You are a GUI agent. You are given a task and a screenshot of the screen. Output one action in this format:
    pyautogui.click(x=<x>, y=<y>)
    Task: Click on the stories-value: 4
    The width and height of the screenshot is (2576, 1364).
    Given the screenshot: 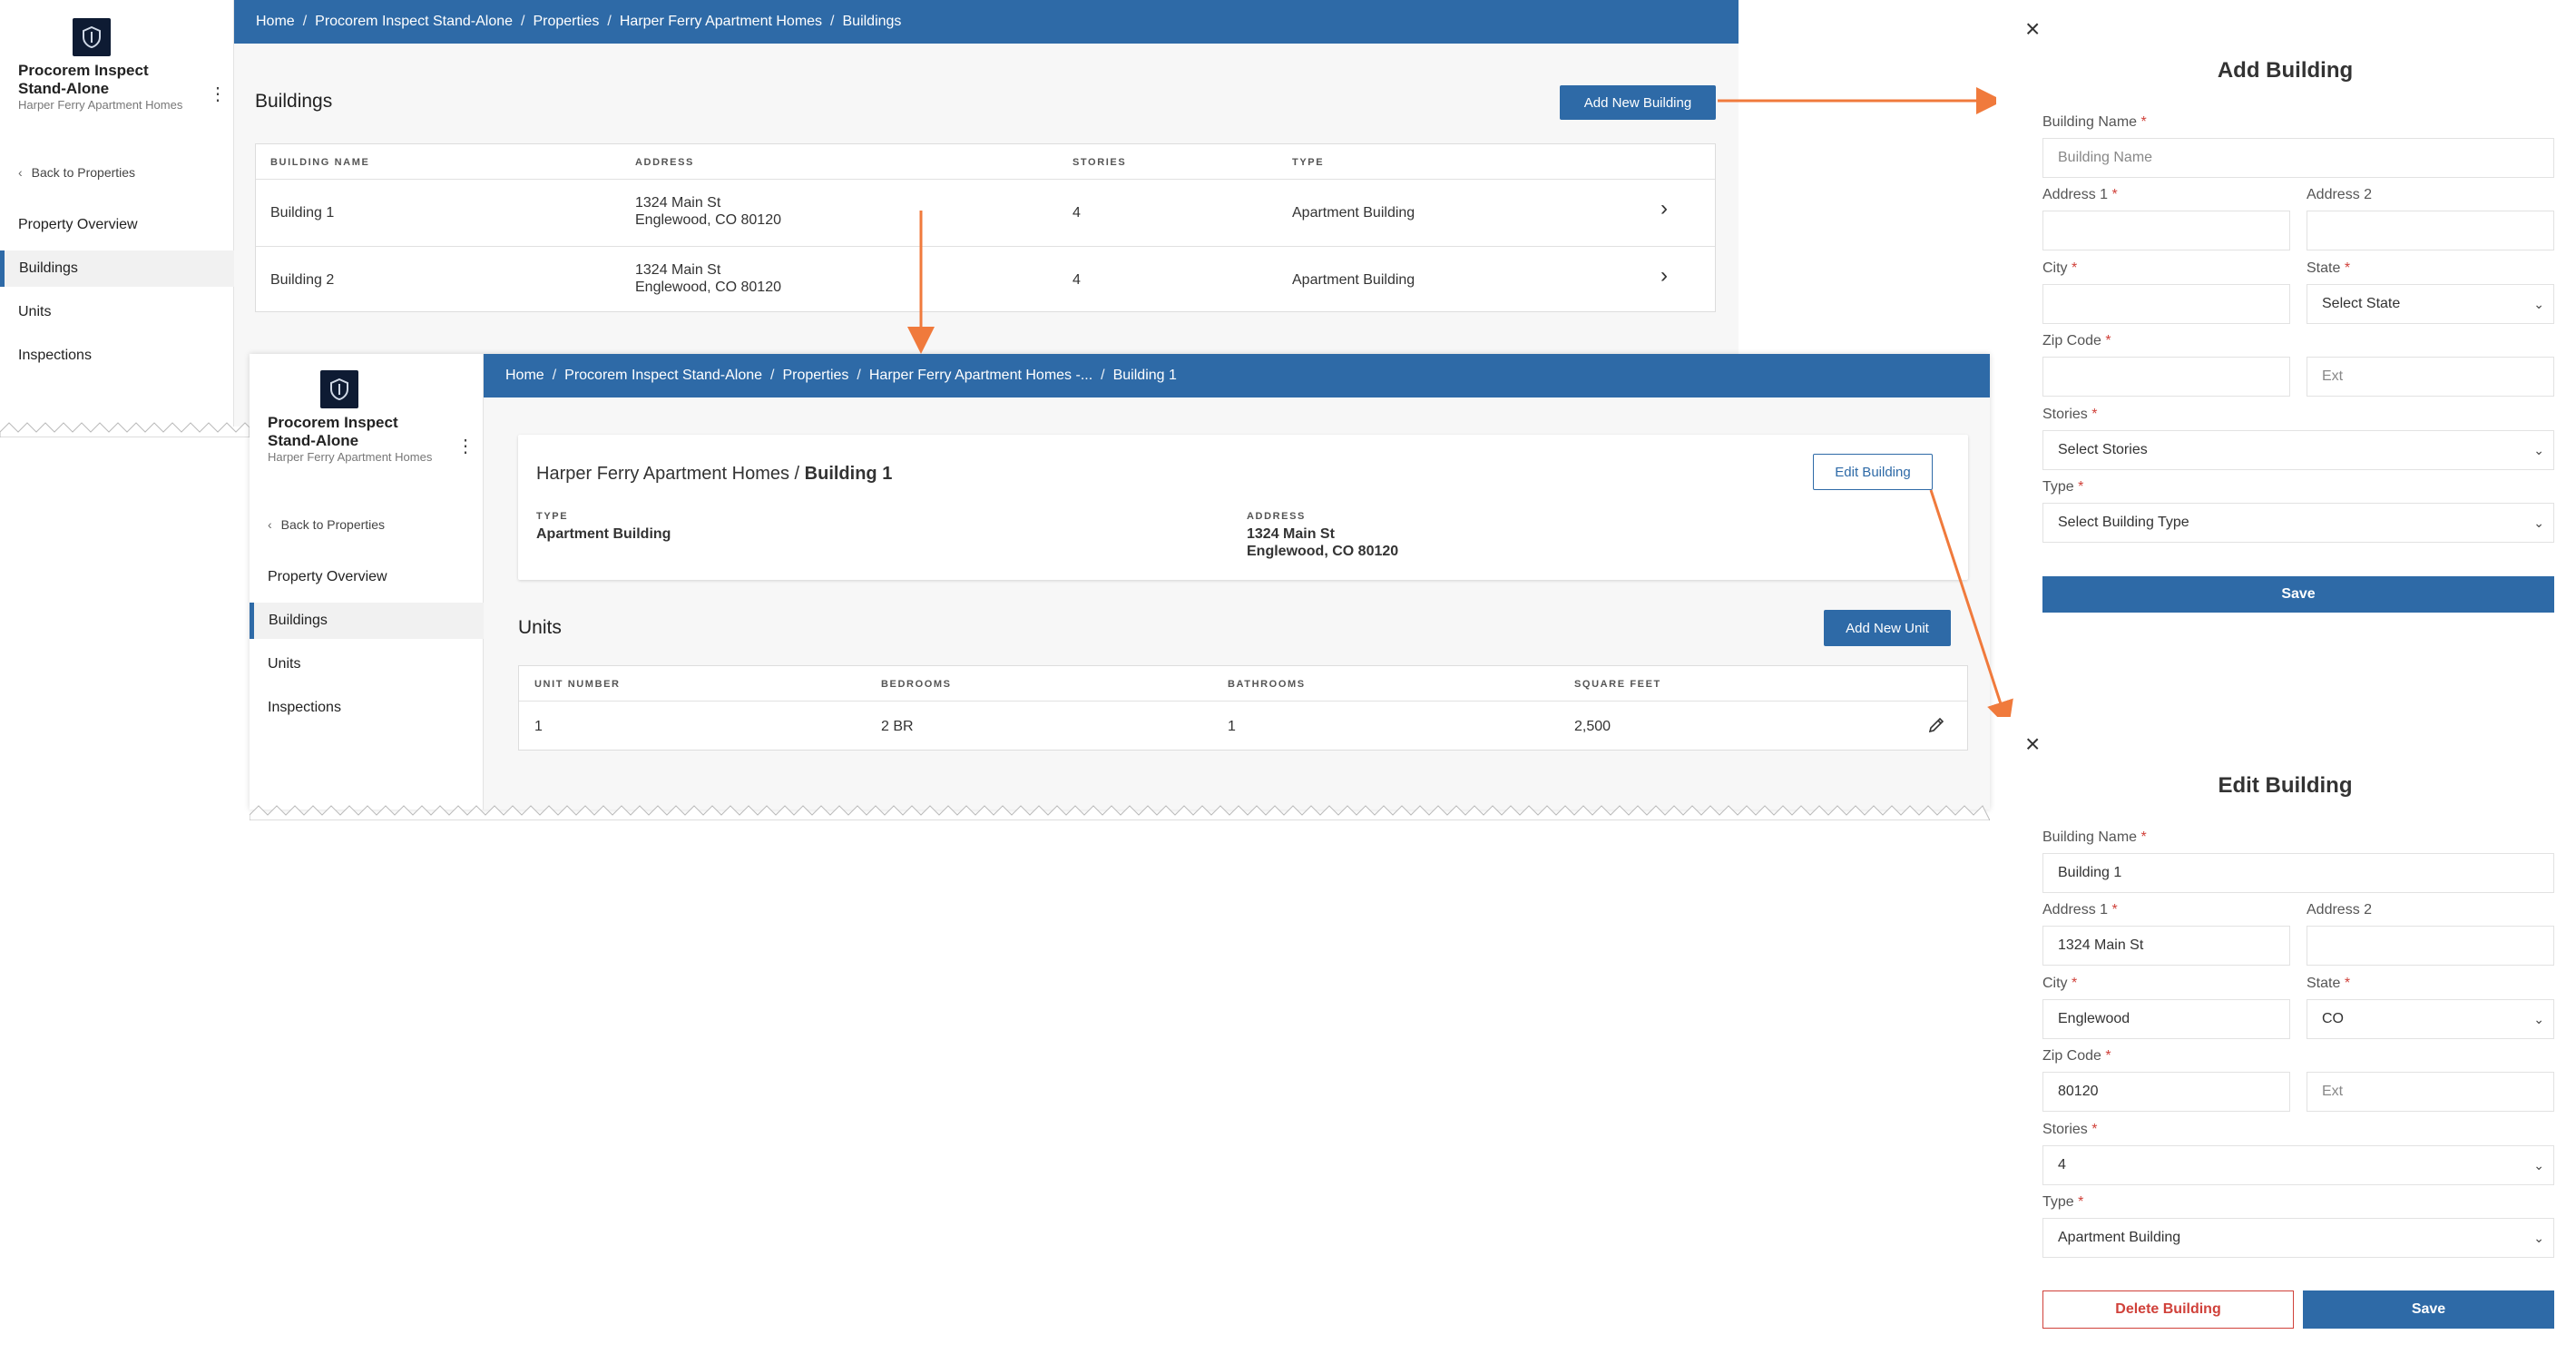 What is the action you would take?
    pyautogui.click(x=2062, y=1165)
    